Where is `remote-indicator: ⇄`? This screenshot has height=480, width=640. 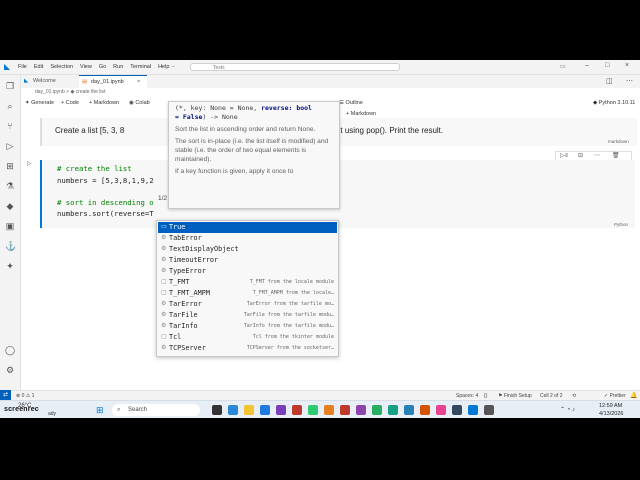 remote-indicator: ⇄ is located at coordinates (5, 395).